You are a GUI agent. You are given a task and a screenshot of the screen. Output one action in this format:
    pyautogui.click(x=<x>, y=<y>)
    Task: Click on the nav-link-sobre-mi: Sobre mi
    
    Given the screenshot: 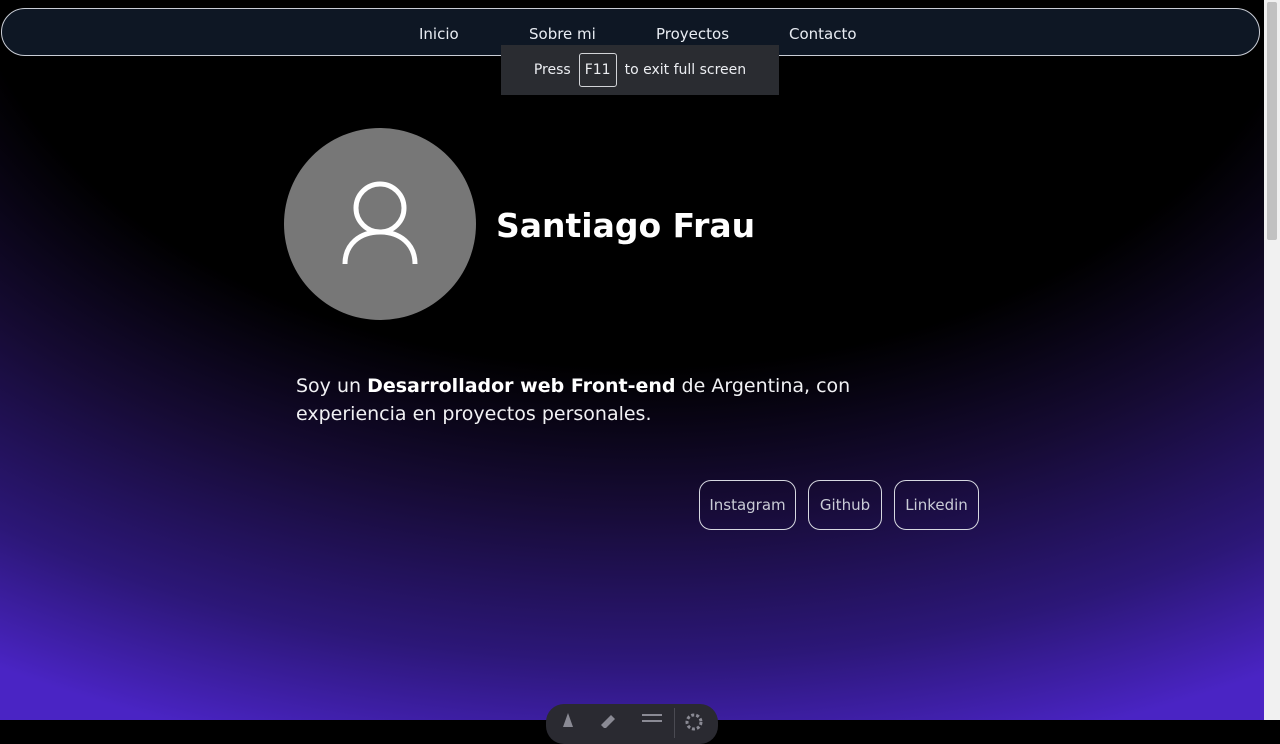 What is the action you would take?
    pyautogui.click(x=562, y=34)
    